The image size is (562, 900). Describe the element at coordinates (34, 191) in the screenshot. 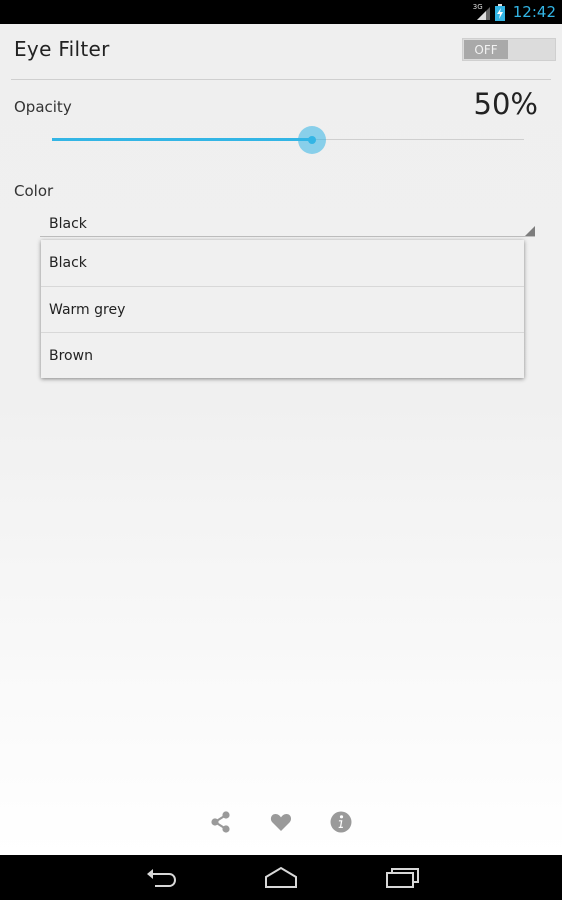

I see `color-label: Color` at that location.